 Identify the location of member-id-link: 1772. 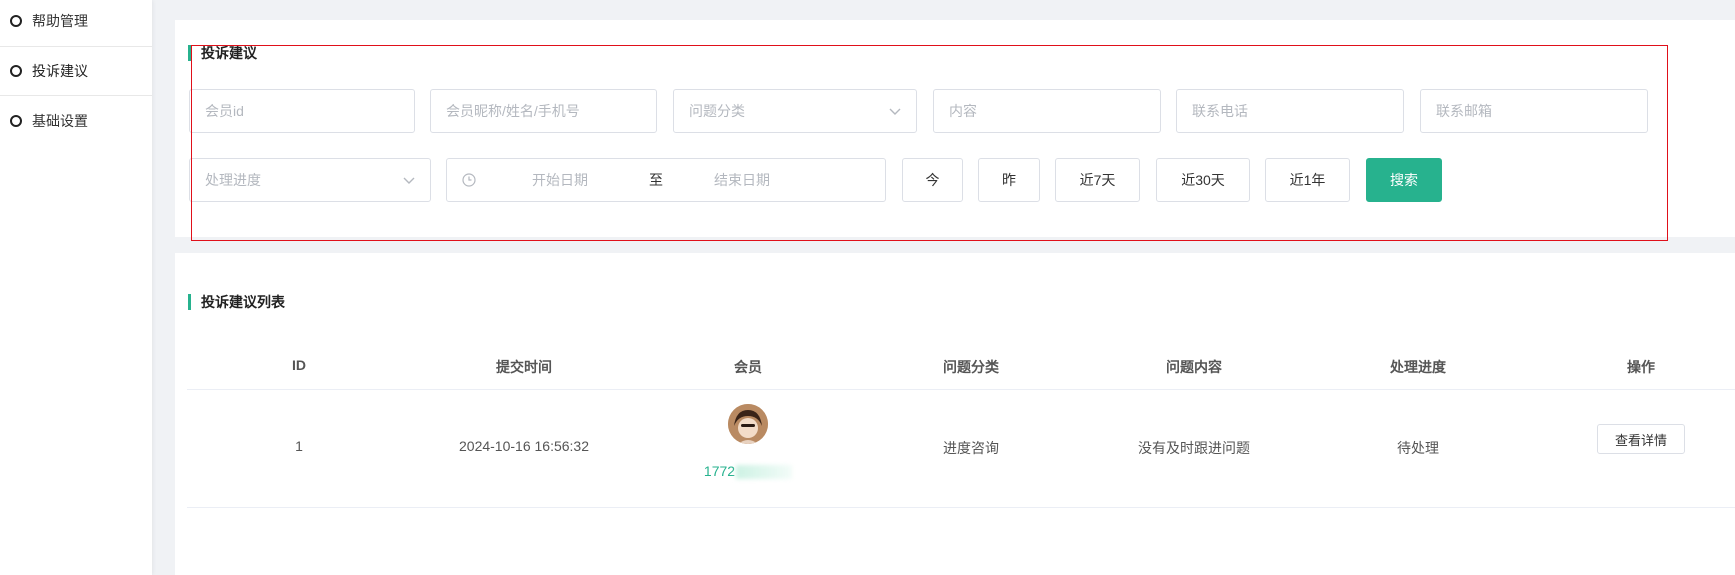
(748, 471).